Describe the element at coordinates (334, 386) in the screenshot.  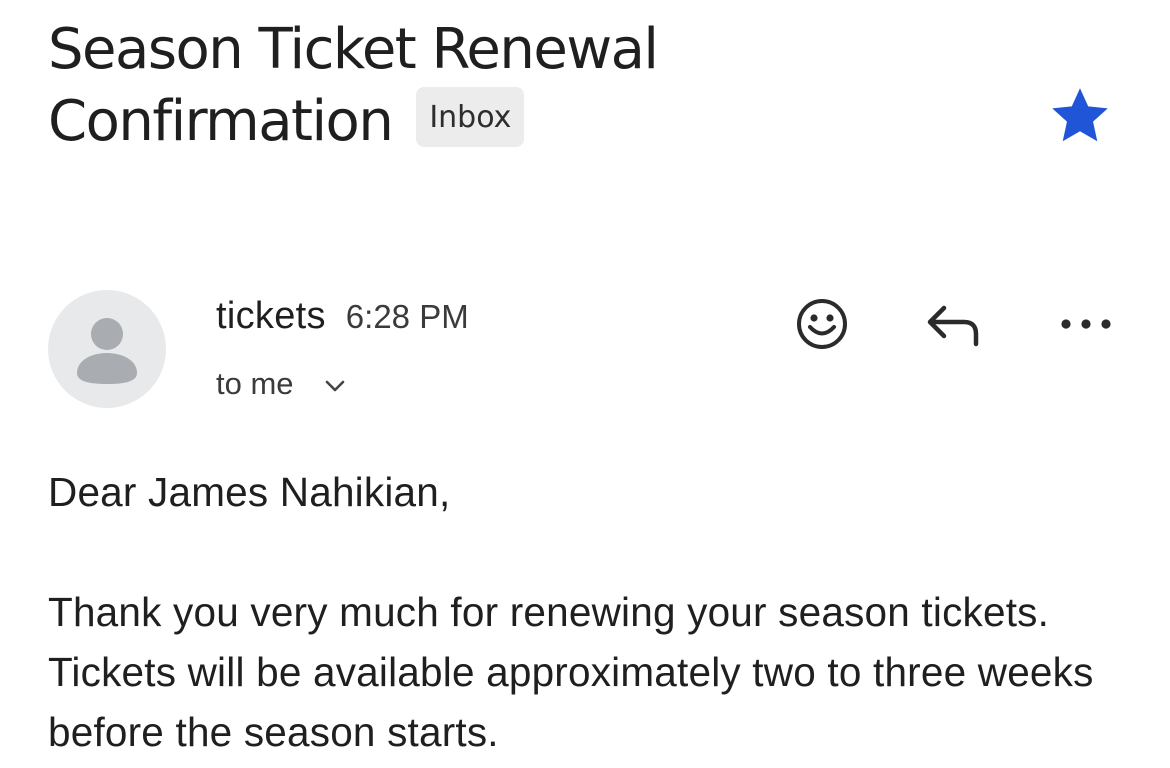
I see `chevron-down-icon` at that location.